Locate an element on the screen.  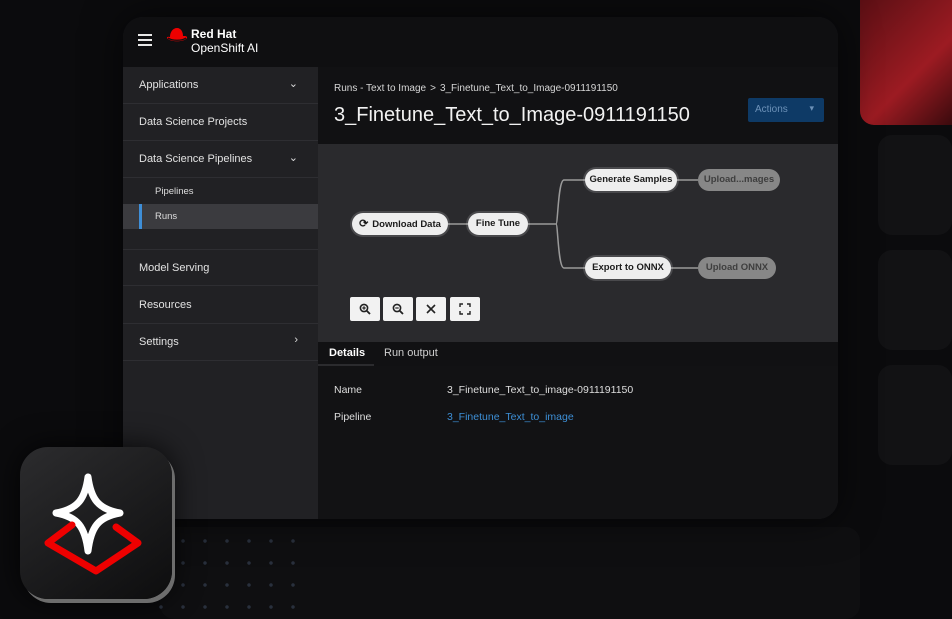
pipeline-node-download-data: ⟳ Download Data is located at coordinates (400, 224).